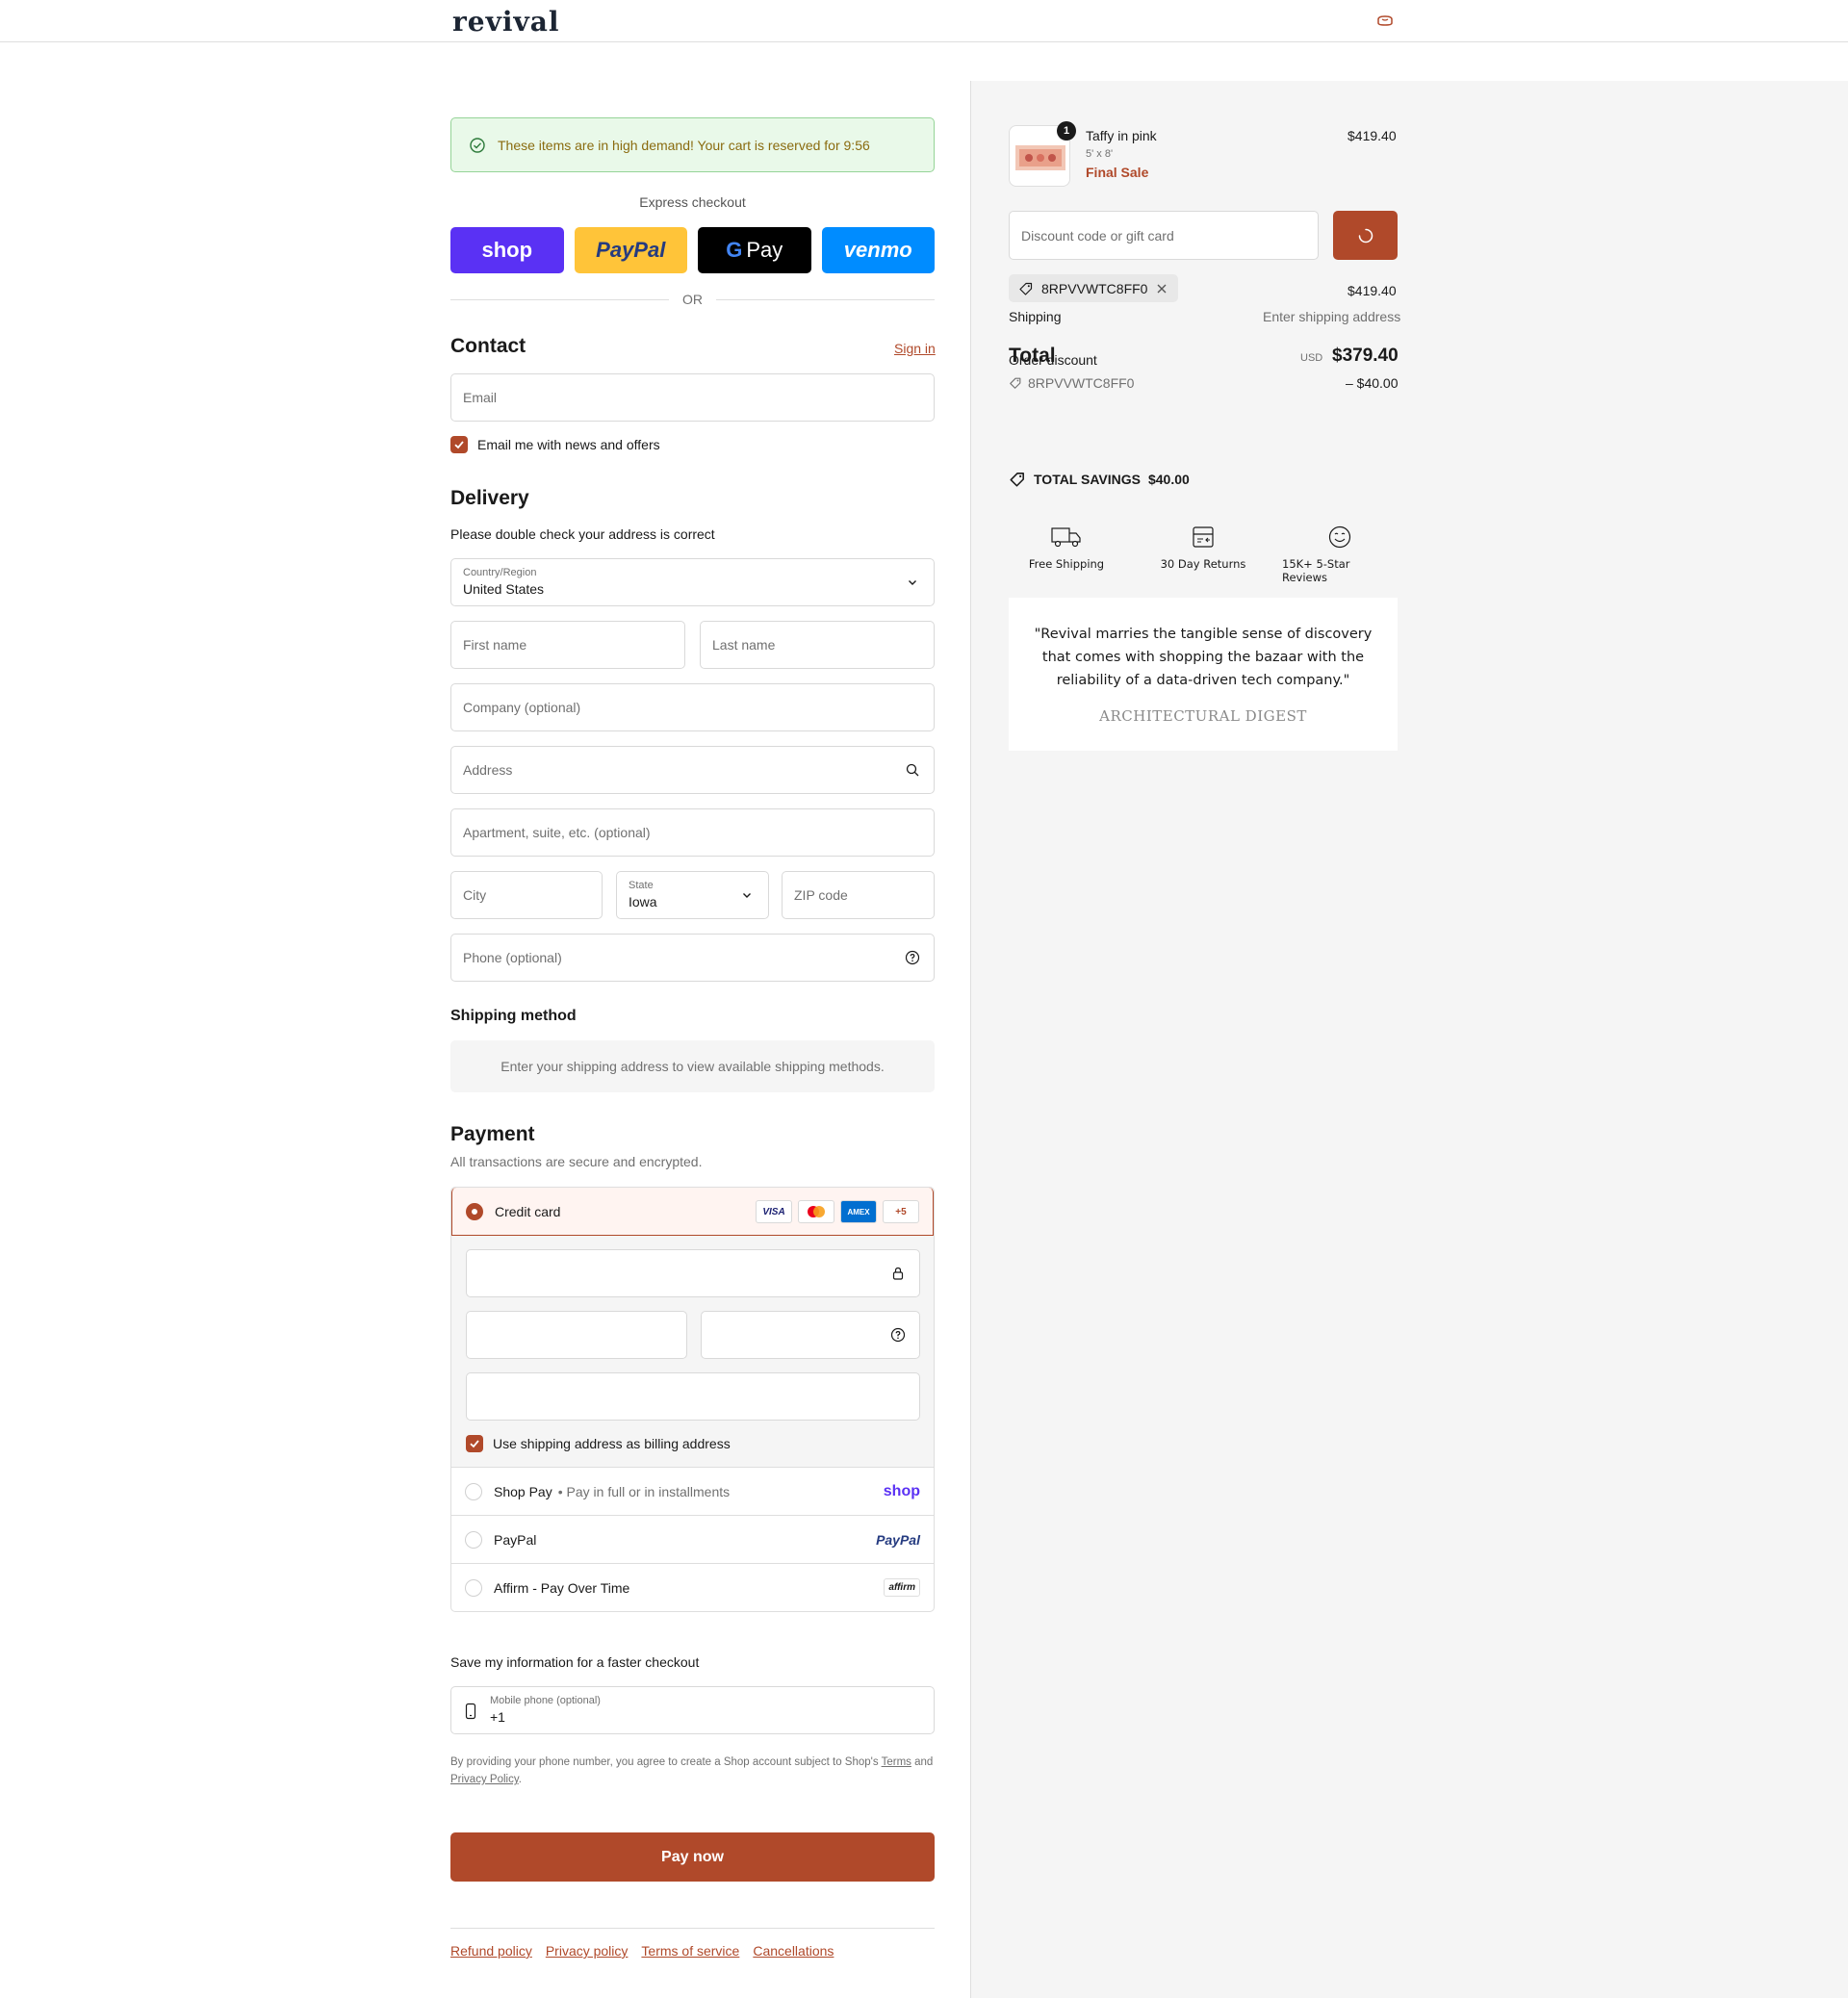 This screenshot has width=1848, height=1998. Describe the element at coordinates (513, 1016) in the screenshot. I see `shipping-method-heading: Shipping method` at that location.